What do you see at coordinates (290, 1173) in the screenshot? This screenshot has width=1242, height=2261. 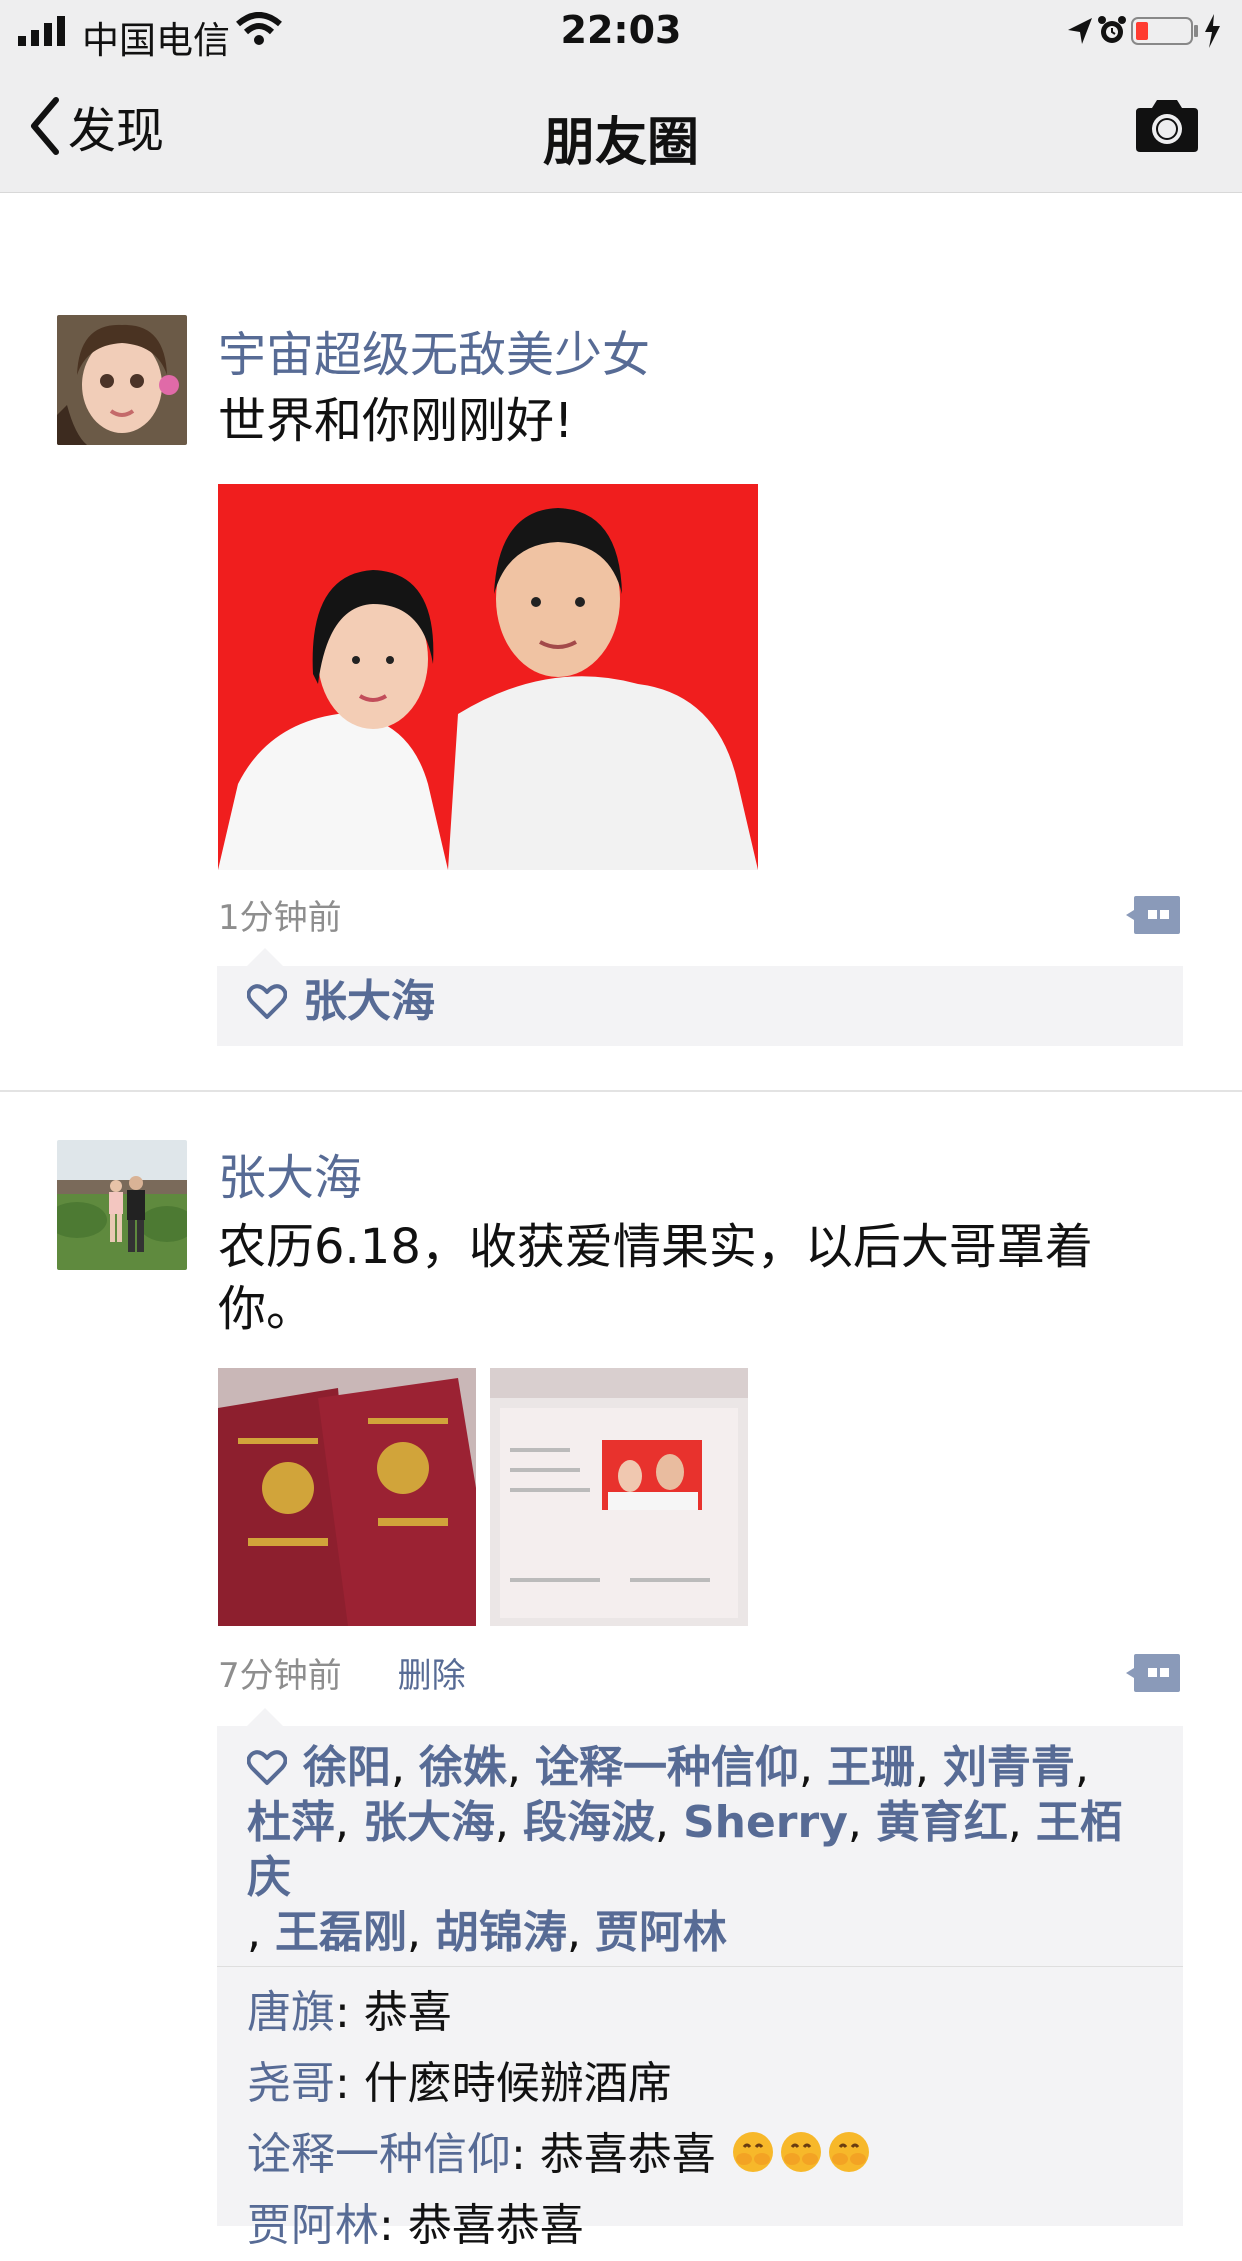 I see `post-author: 张大海` at bounding box center [290, 1173].